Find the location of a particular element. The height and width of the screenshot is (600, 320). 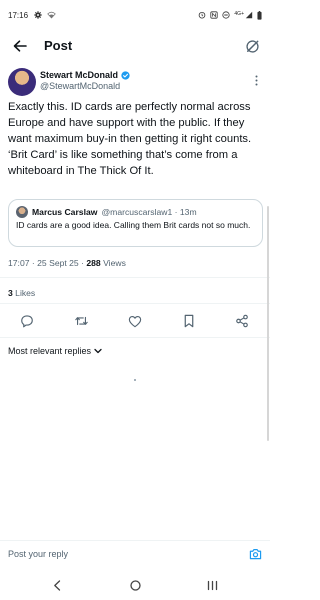

verified-badge-icon is located at coordinates (125, 75).